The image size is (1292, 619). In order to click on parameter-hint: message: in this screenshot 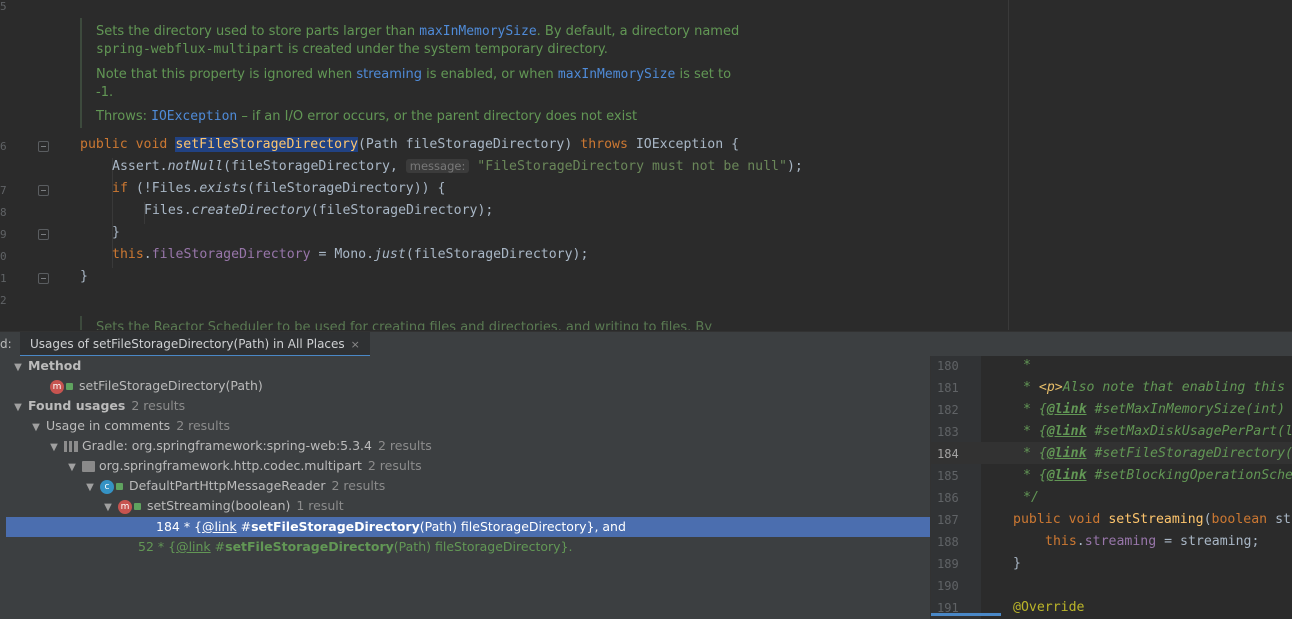, I will do `click(437, 166)`.